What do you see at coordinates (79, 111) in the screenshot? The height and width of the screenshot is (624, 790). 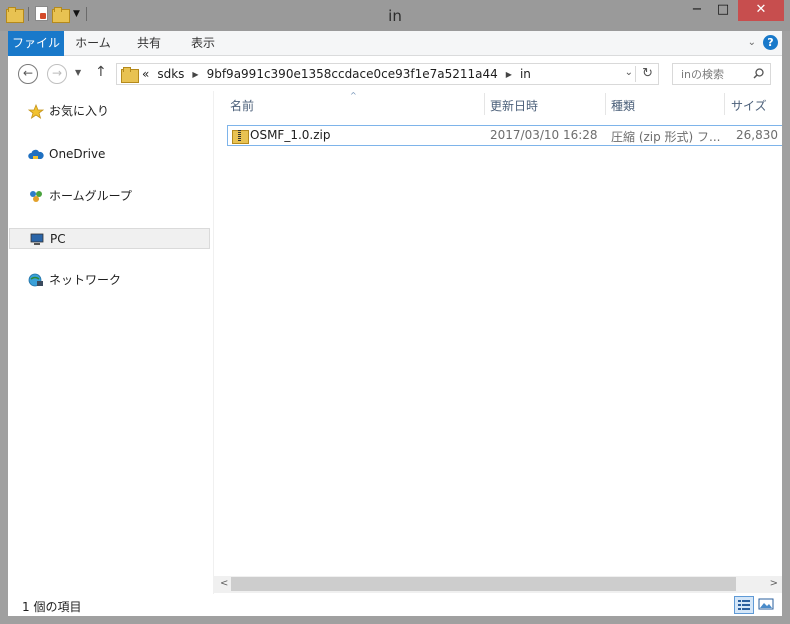 I see `sidebar-item-label: お気に入り` at bounding box center [79, 111].